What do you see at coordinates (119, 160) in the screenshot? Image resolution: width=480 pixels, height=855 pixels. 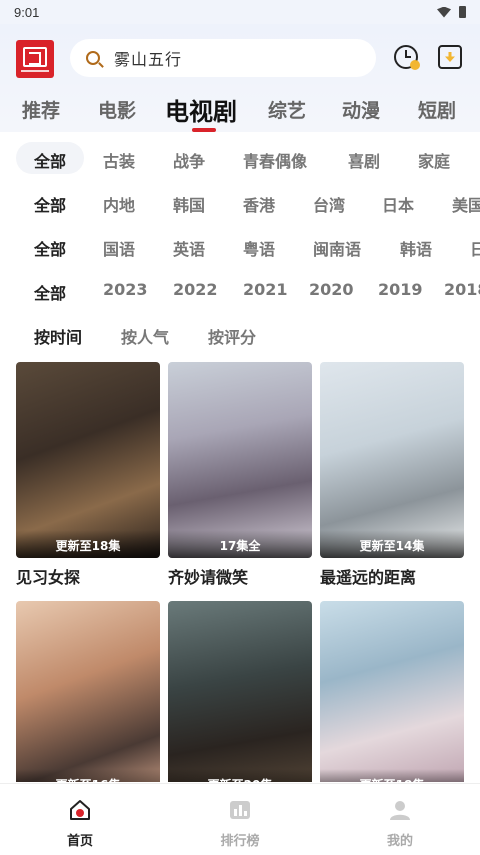 I see `filter-chip: 古装` at bounding box center [119, 160].